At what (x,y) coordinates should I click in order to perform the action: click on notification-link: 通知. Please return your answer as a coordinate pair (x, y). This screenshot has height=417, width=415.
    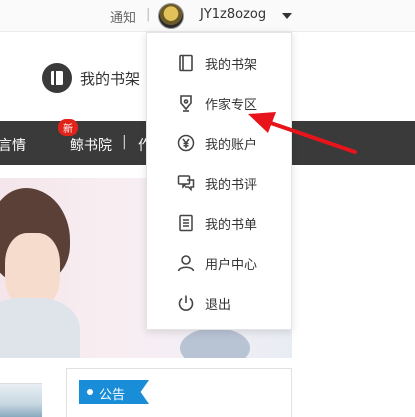
    Looking at the image, I should click on (123, 16).